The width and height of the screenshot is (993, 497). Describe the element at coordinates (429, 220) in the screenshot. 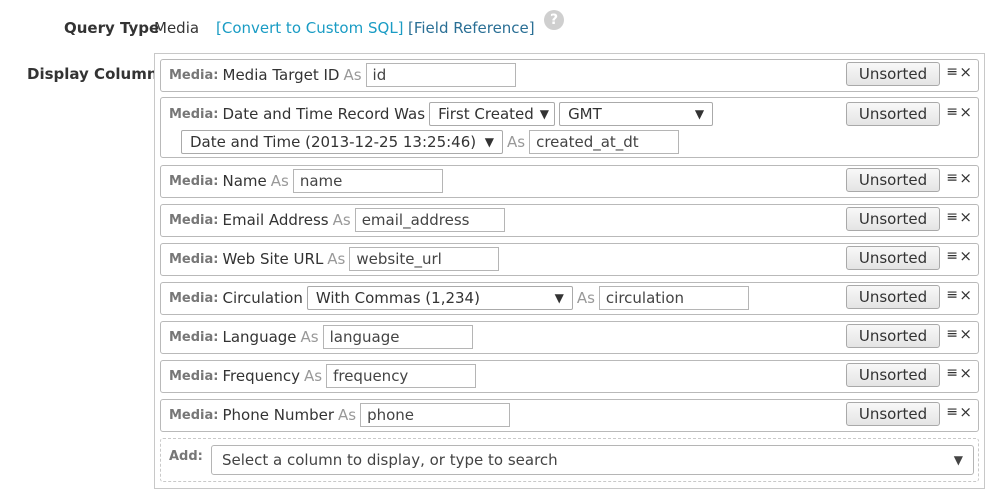

I see `alias-input-email-address` at that location.